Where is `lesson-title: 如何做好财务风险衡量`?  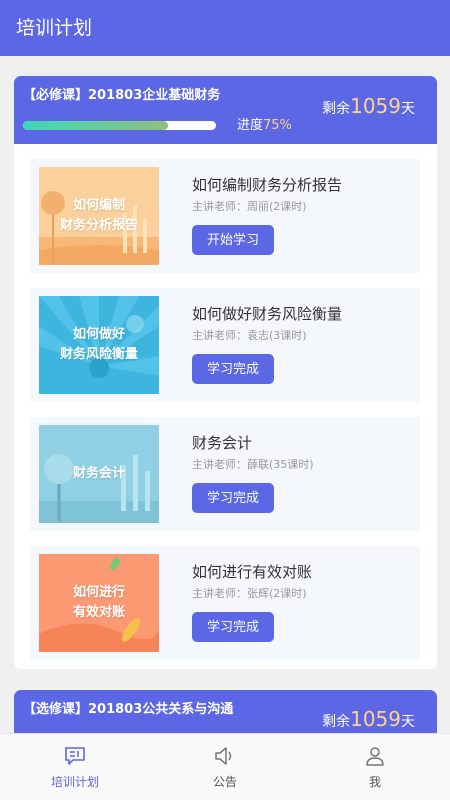 lesson-title: 如何做好财务风险衡量 is located at coordinates (267, 314).